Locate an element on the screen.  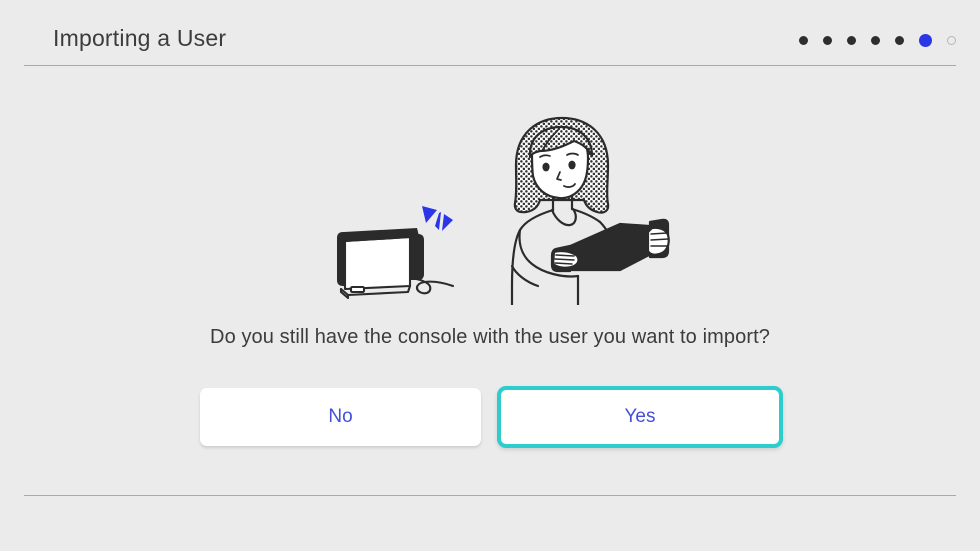
sparkle-marks is located at coordinates (437, 218).